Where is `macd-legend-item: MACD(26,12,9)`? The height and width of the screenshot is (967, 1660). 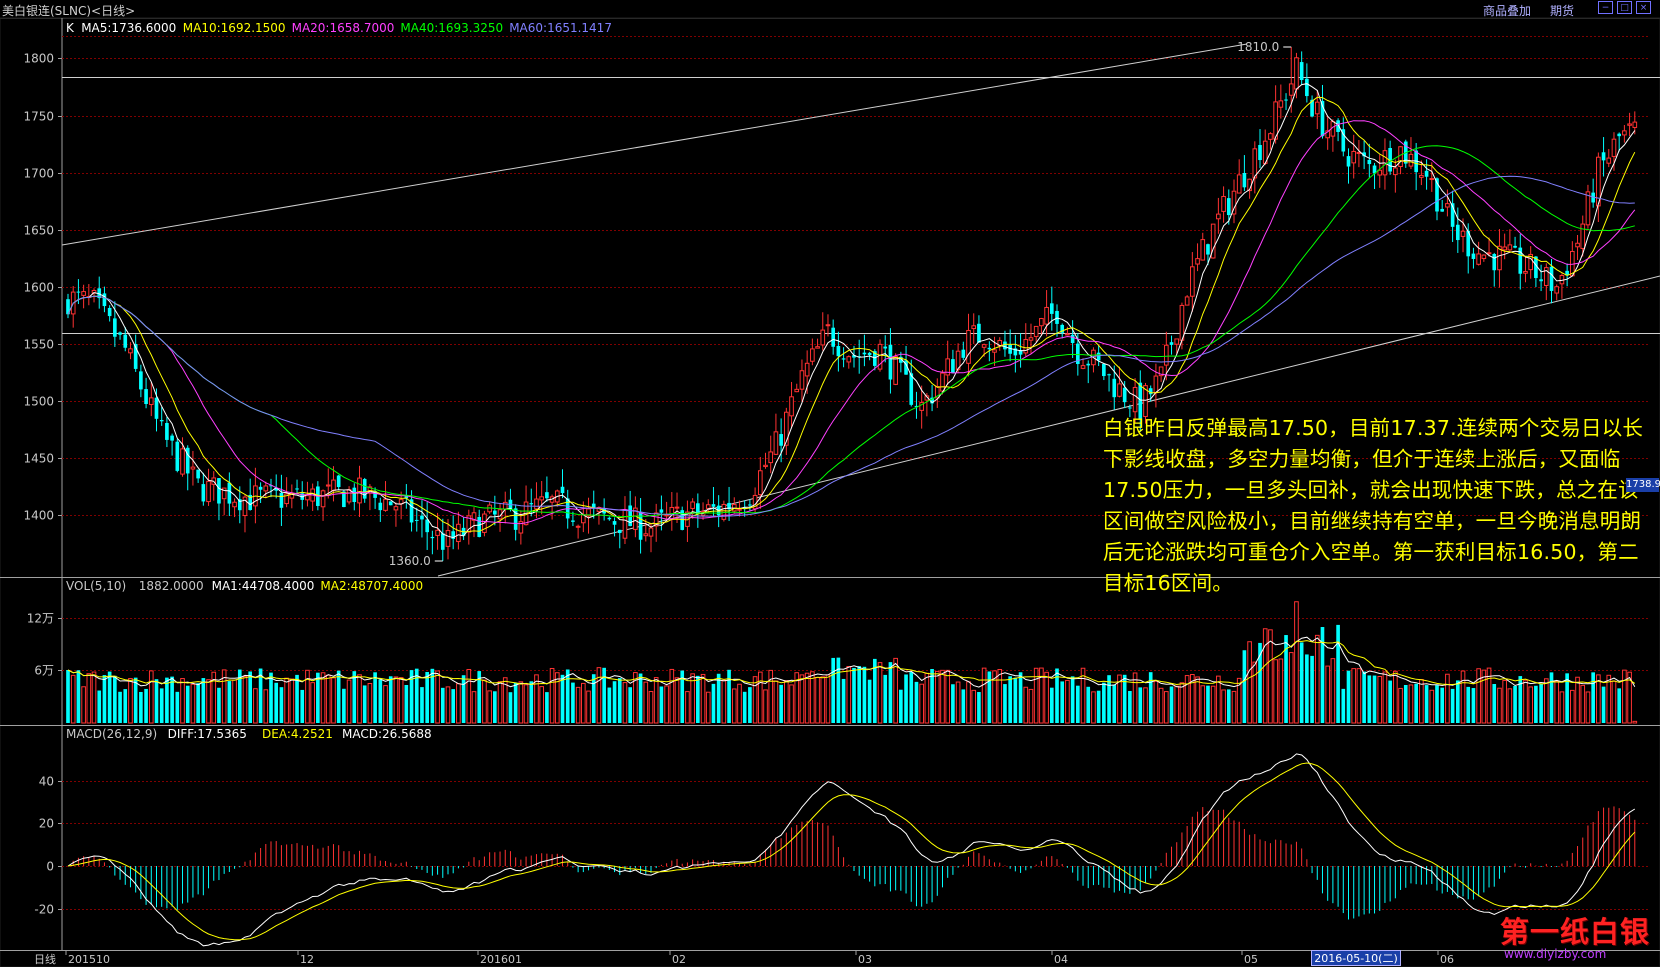 macd-legend-item: MACD(26,12,9) is located at coordinates (111, 734).